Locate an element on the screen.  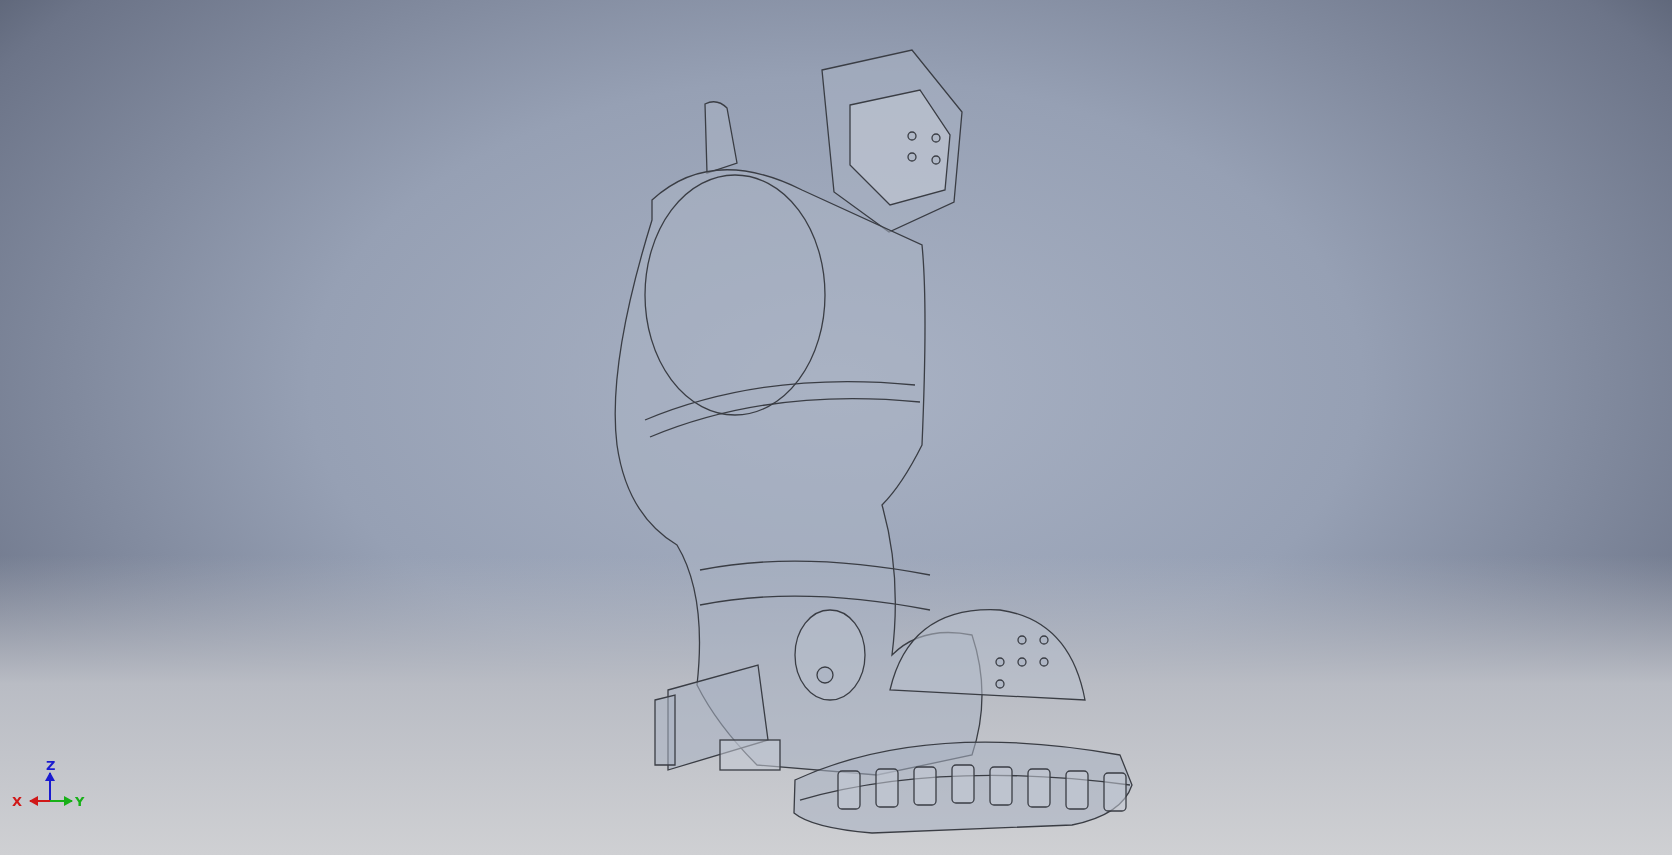
axis-label: X is located at coordinates (17, 801).